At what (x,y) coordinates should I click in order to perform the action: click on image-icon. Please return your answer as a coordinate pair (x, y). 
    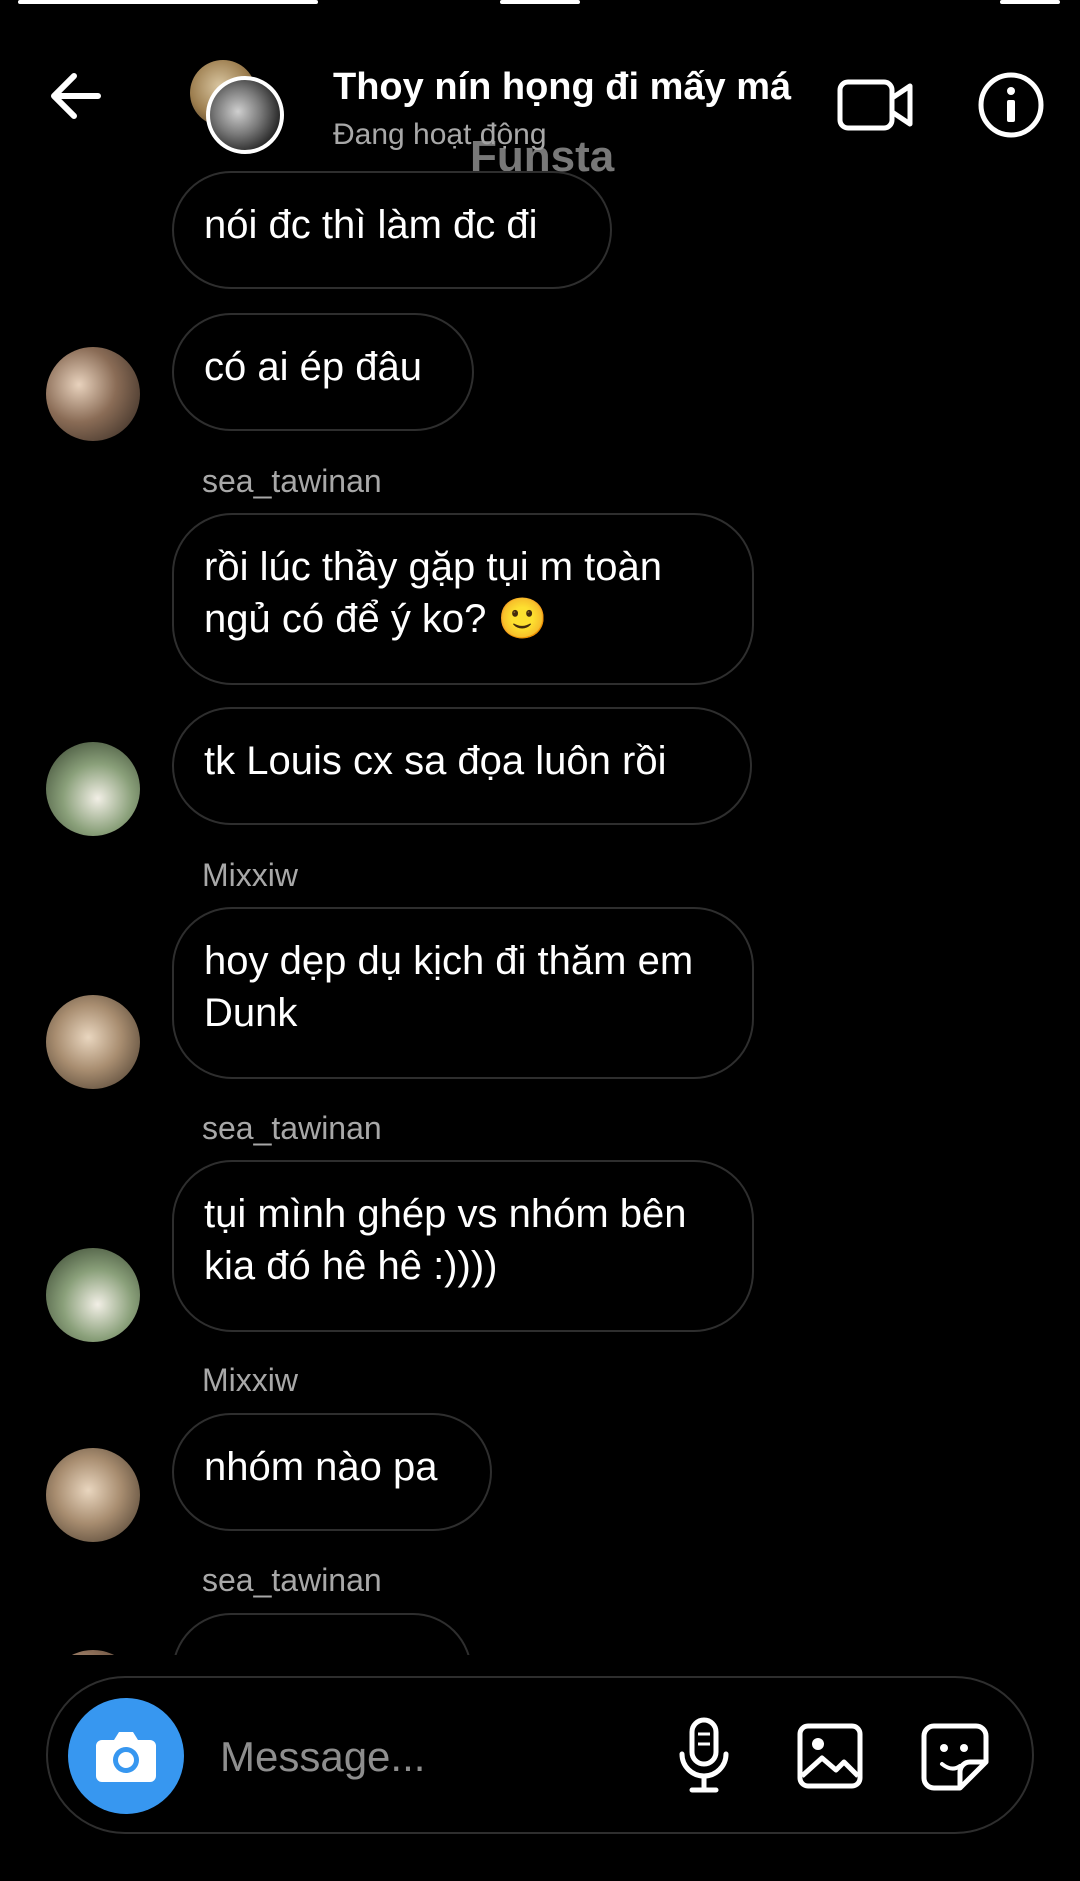
    Looking at the image, I should click on (830, 1756).